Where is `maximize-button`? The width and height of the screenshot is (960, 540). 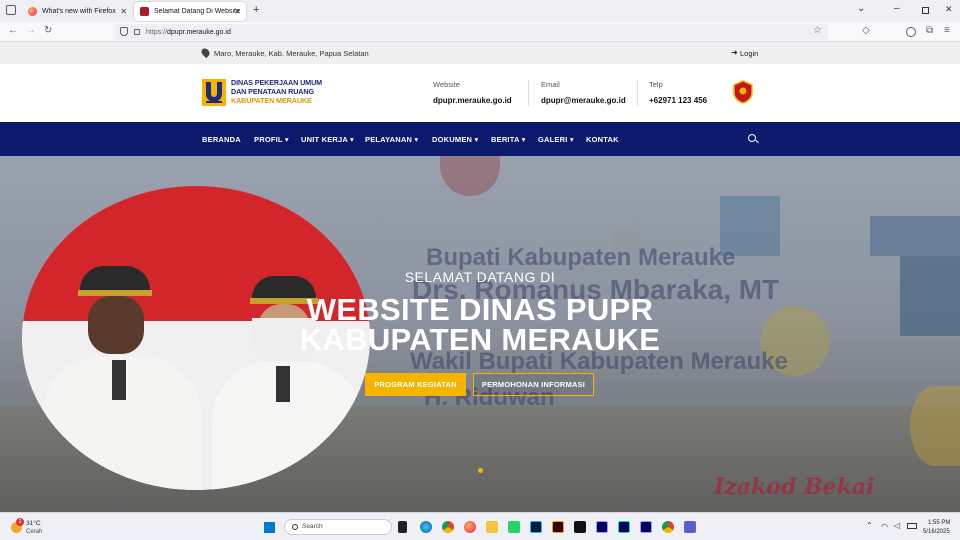
maximize-button is located at coordinates (925, 10).